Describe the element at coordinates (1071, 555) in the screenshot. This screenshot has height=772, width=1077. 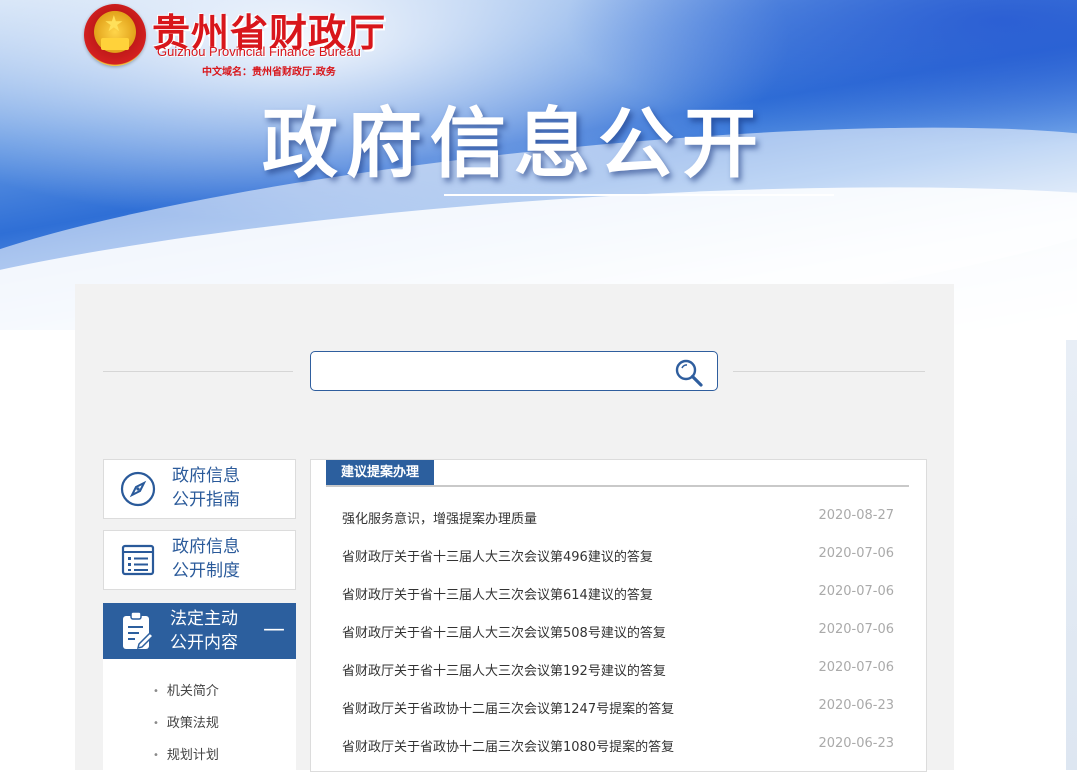
I see `side-decoration` at that location.